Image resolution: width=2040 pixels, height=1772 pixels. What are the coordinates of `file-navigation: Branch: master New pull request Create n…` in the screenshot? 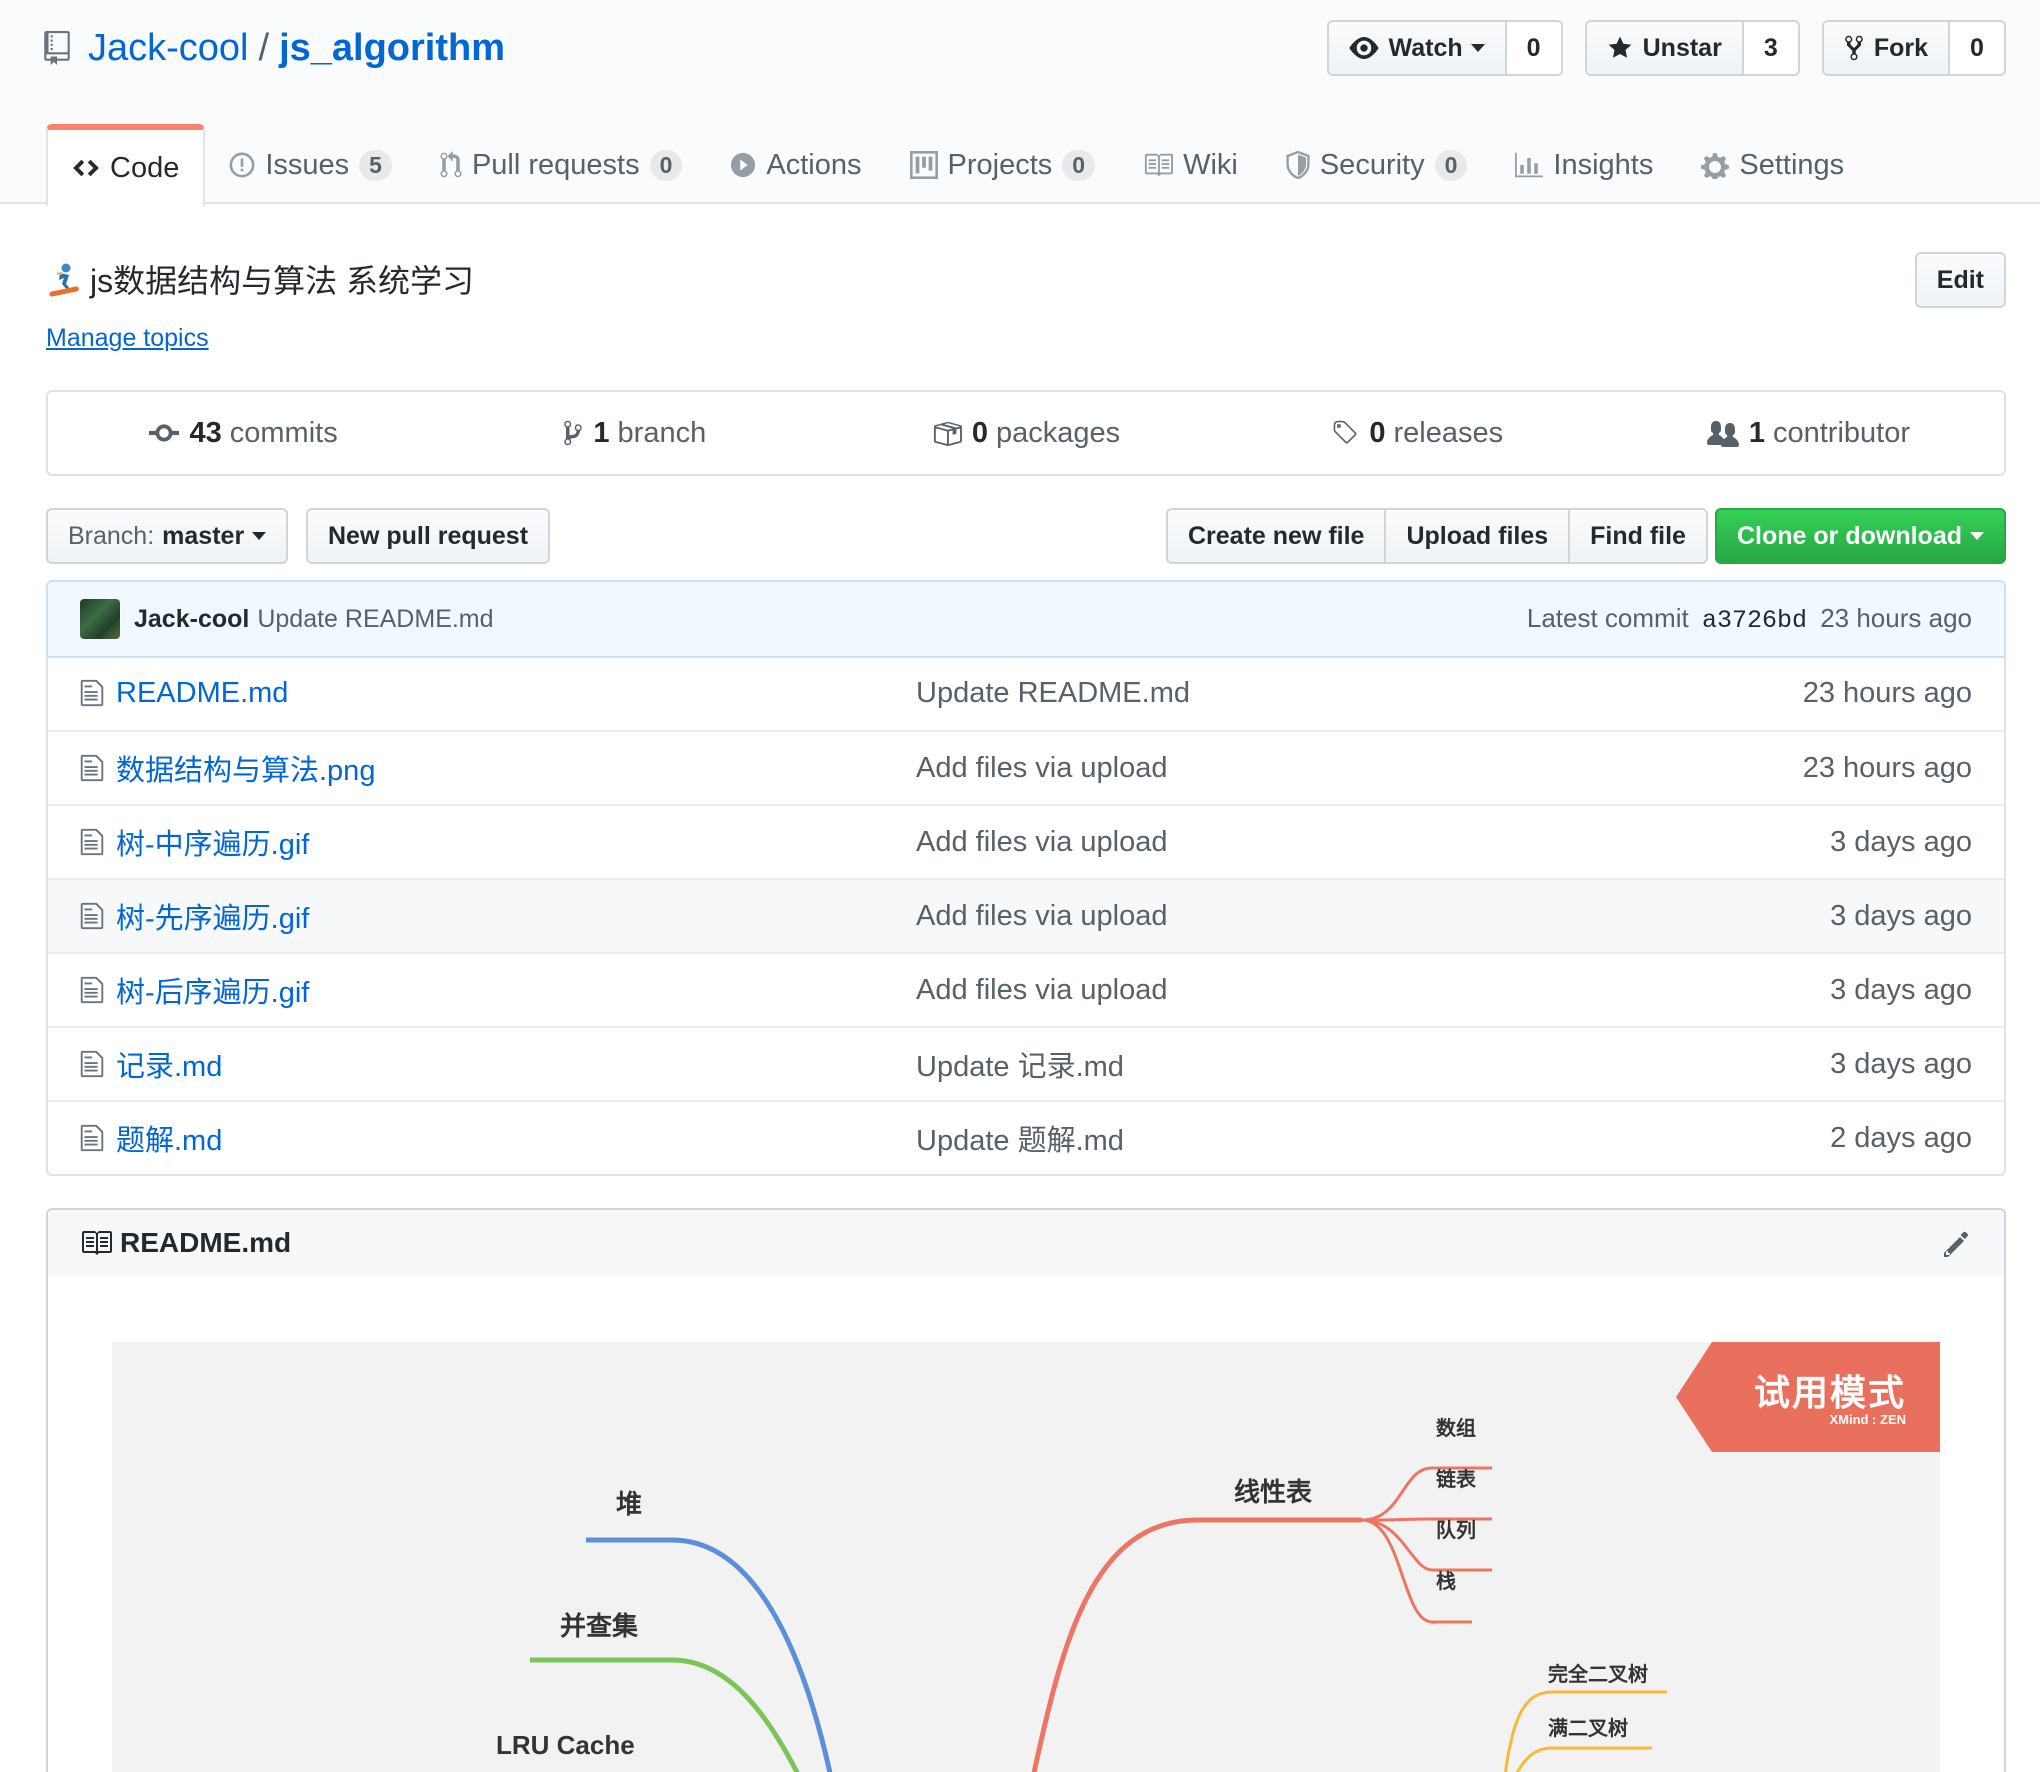 It's located at (1026, 536).